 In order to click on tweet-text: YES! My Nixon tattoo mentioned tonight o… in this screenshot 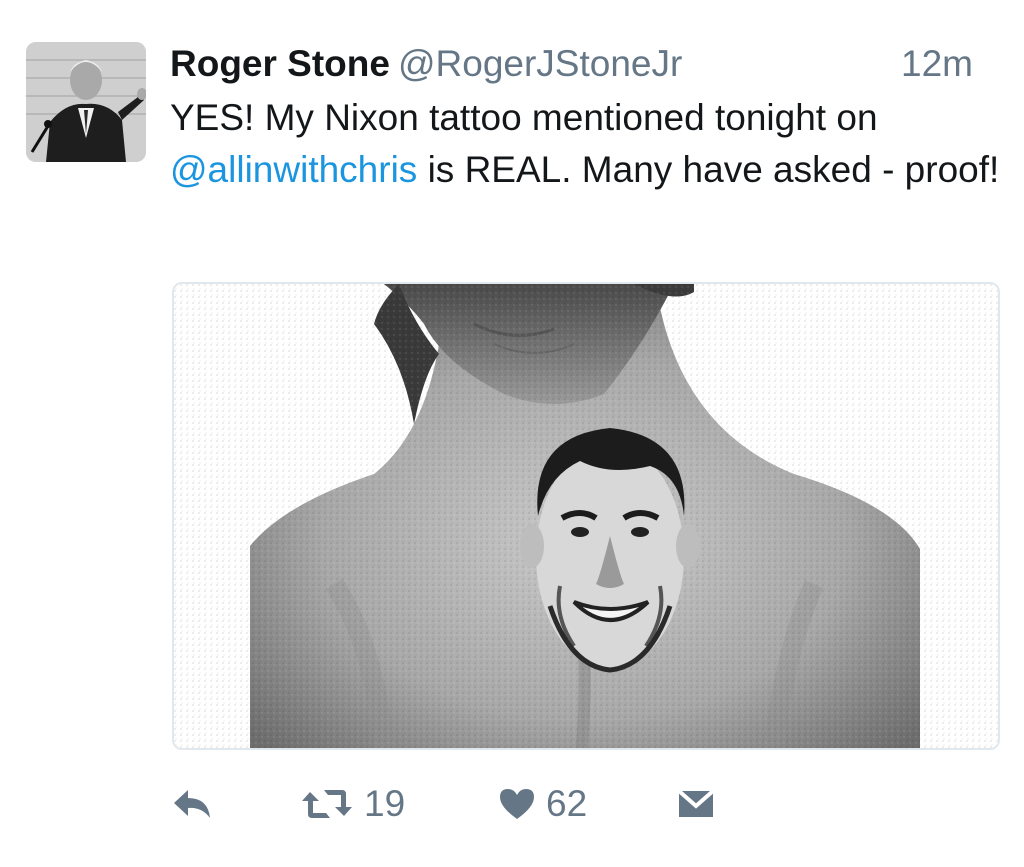, I will do `click(585, 144)`.